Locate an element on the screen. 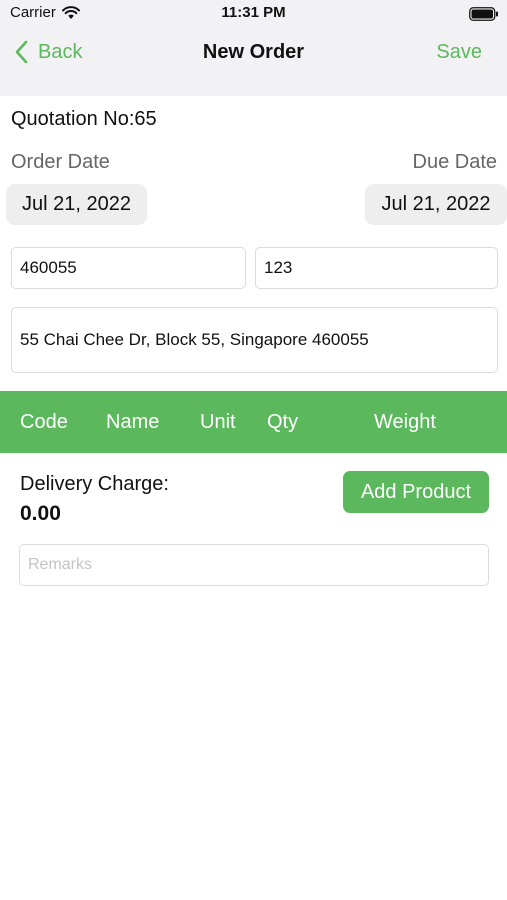 The width and height of the screenshot is (507, 900). quotation-number: Quotation No:65 is located at coordinates (84, 119).